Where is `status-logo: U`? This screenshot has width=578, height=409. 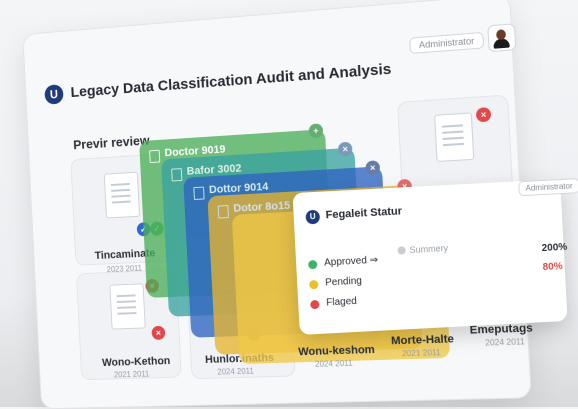 status-logo: U is located at coordinates (312, 217).